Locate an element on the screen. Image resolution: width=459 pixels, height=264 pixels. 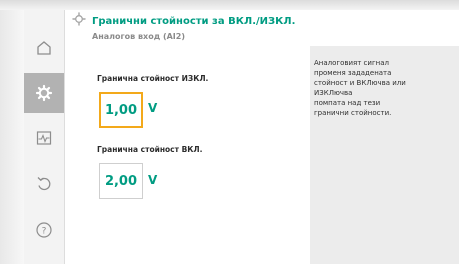
on-threshold-unit: V is located at coordinates (153, 180).